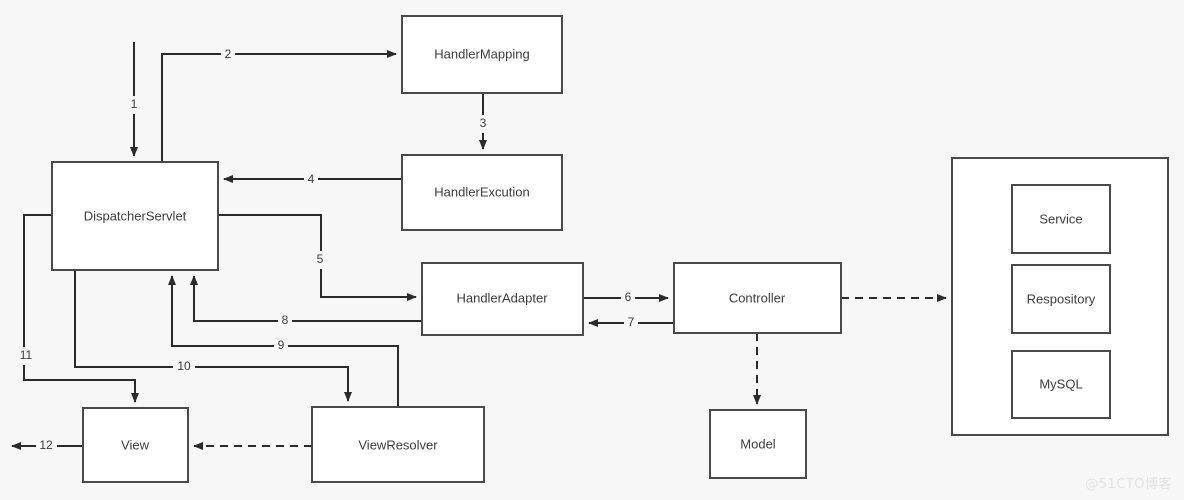  I want to click on node-model: Model, so click(758, 444).